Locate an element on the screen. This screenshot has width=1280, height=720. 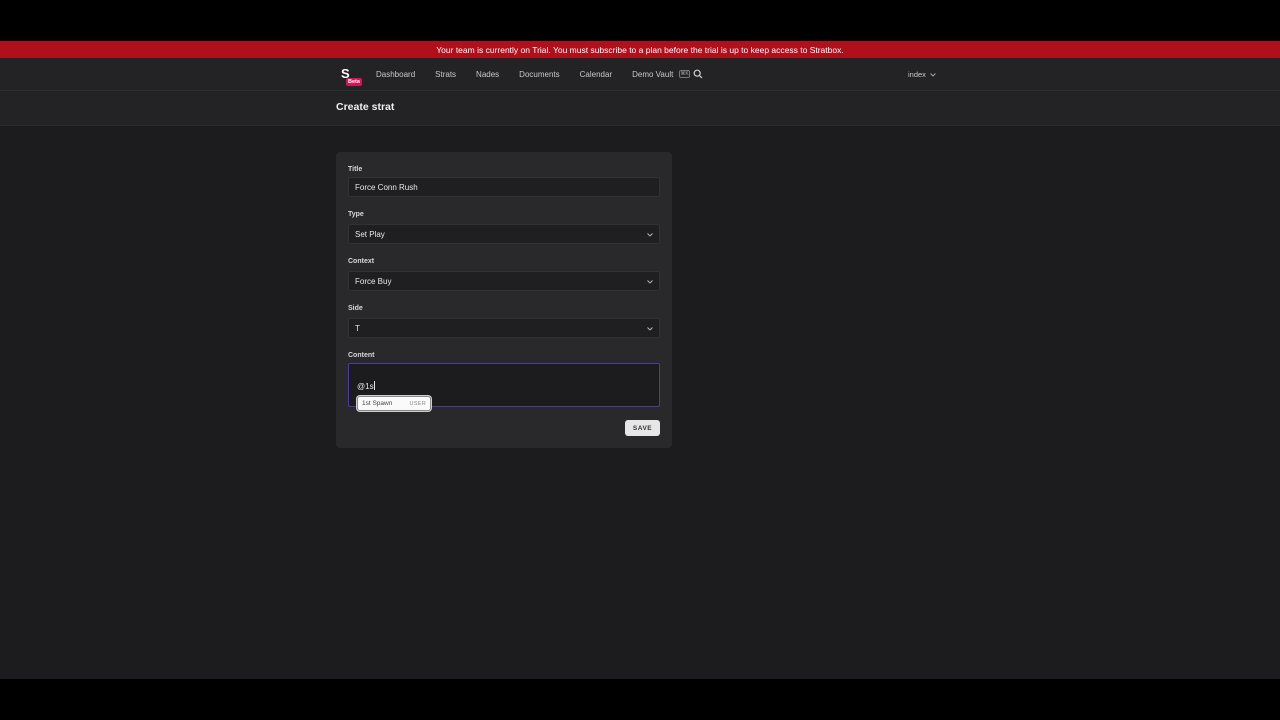
context-select: Force Buy is located at coordinates (504, 281).